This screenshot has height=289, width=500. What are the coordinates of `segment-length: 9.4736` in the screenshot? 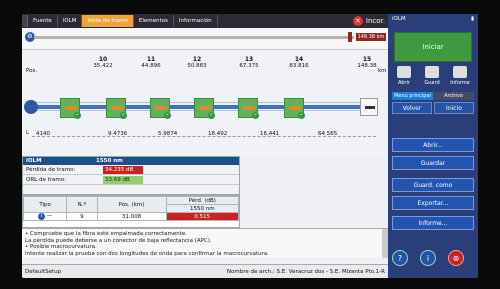 It's located at (118, 134).